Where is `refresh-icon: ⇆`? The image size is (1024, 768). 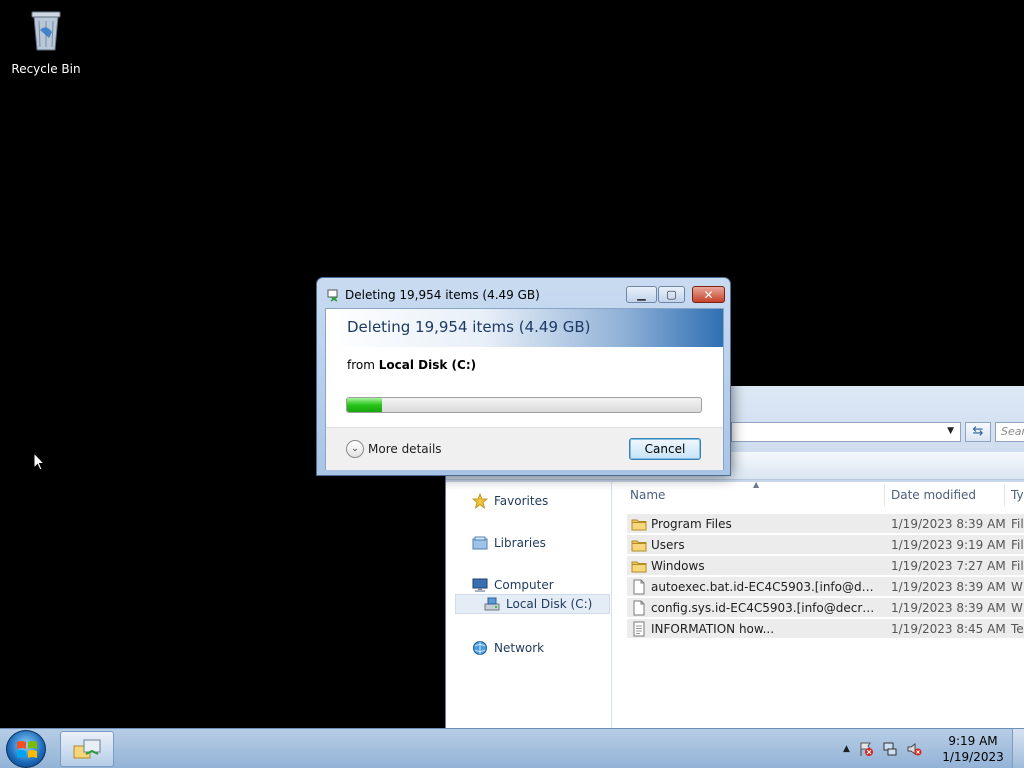
refresh-icon: ⇆ is located at coordinates (978, 432).